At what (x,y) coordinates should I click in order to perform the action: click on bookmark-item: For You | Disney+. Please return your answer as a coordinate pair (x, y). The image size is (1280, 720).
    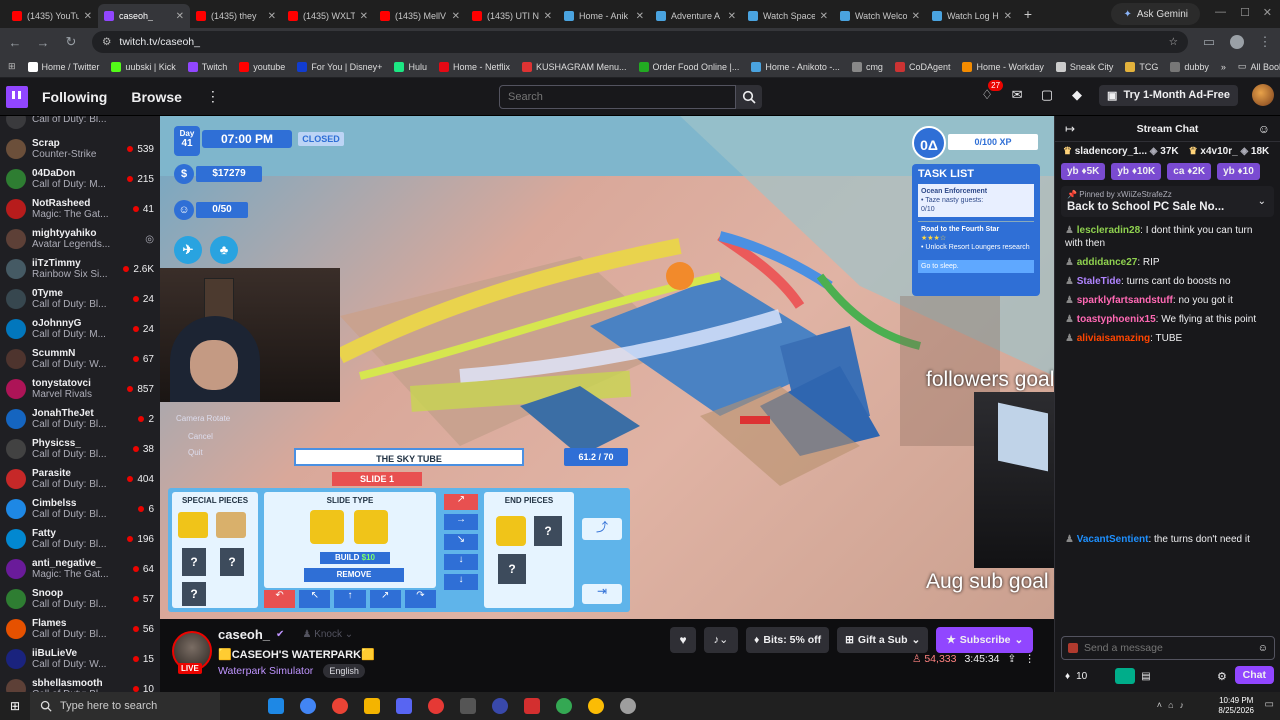
    Looking at the image, I should click on (339, 66).